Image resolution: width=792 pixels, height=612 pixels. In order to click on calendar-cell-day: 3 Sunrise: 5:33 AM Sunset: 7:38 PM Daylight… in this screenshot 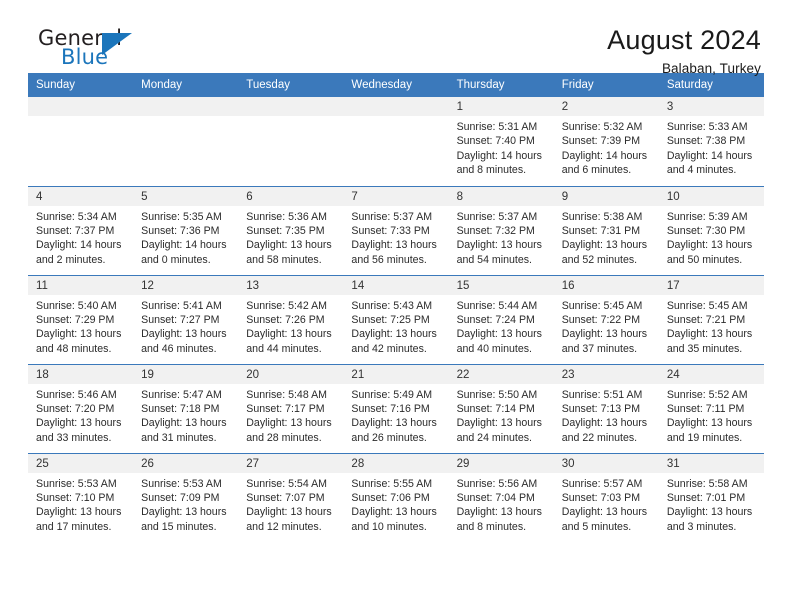, I will do `click(711, 141)`.